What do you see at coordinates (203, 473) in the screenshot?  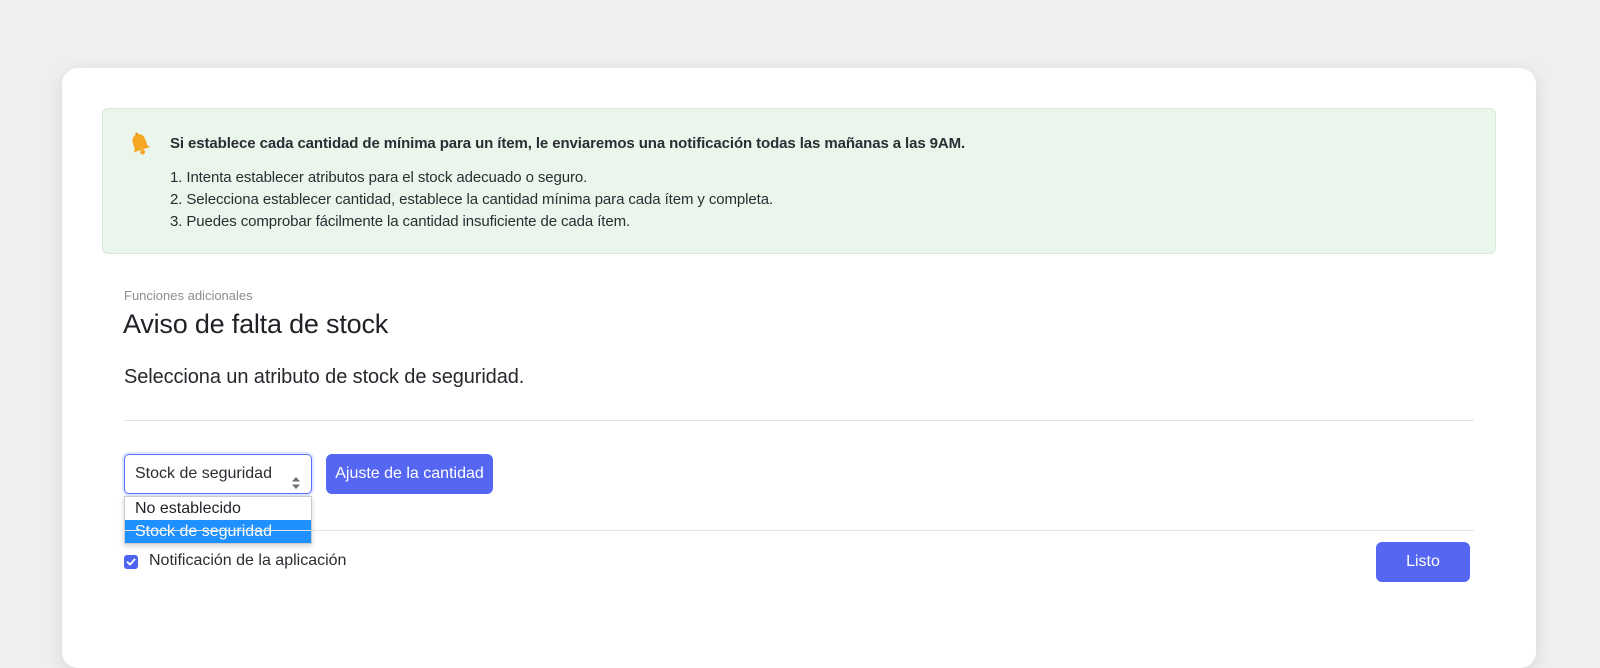 I see `attribute-select-value: Stock de seguridad` at bounding box center [203, 473].